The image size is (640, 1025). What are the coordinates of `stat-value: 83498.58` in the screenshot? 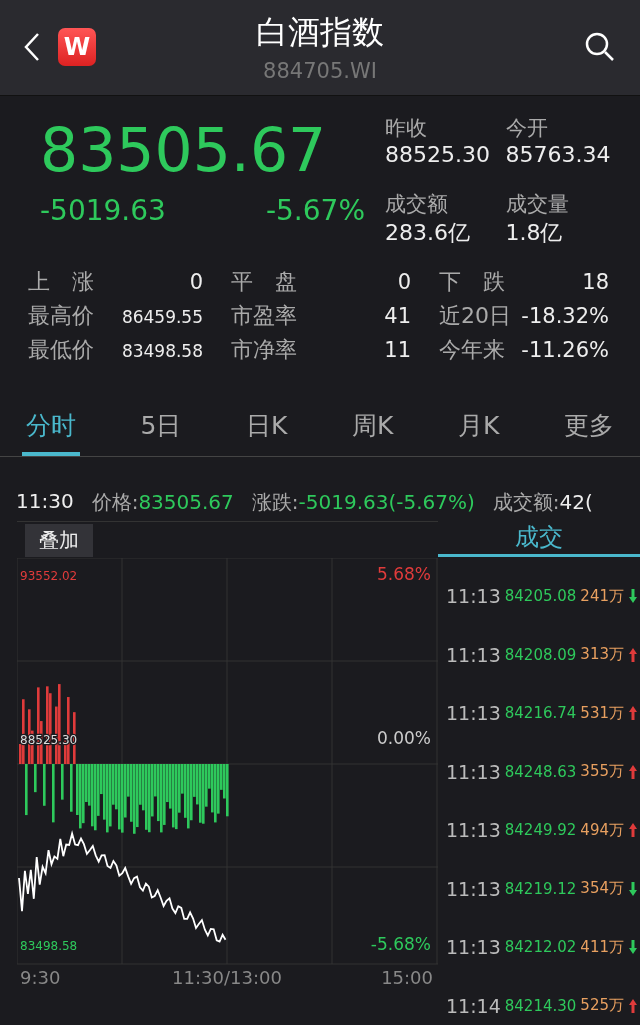 It's located at (162, 351).